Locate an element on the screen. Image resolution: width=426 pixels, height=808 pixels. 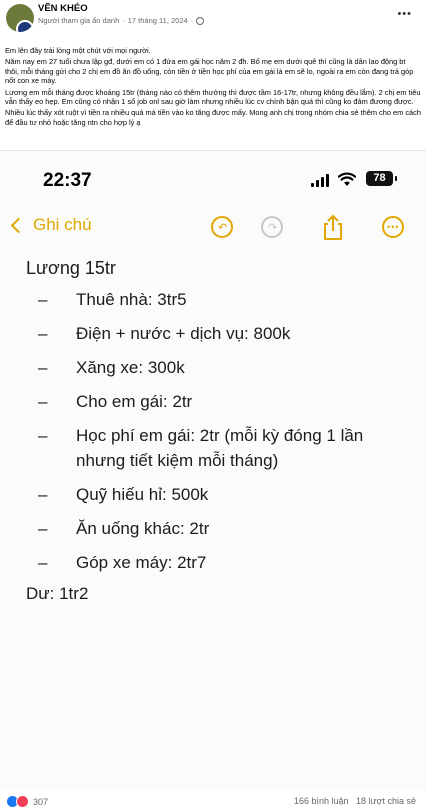
note-list-item: – Quỹ hiếu hỉ: 500k is located at coordinates (123, 494).